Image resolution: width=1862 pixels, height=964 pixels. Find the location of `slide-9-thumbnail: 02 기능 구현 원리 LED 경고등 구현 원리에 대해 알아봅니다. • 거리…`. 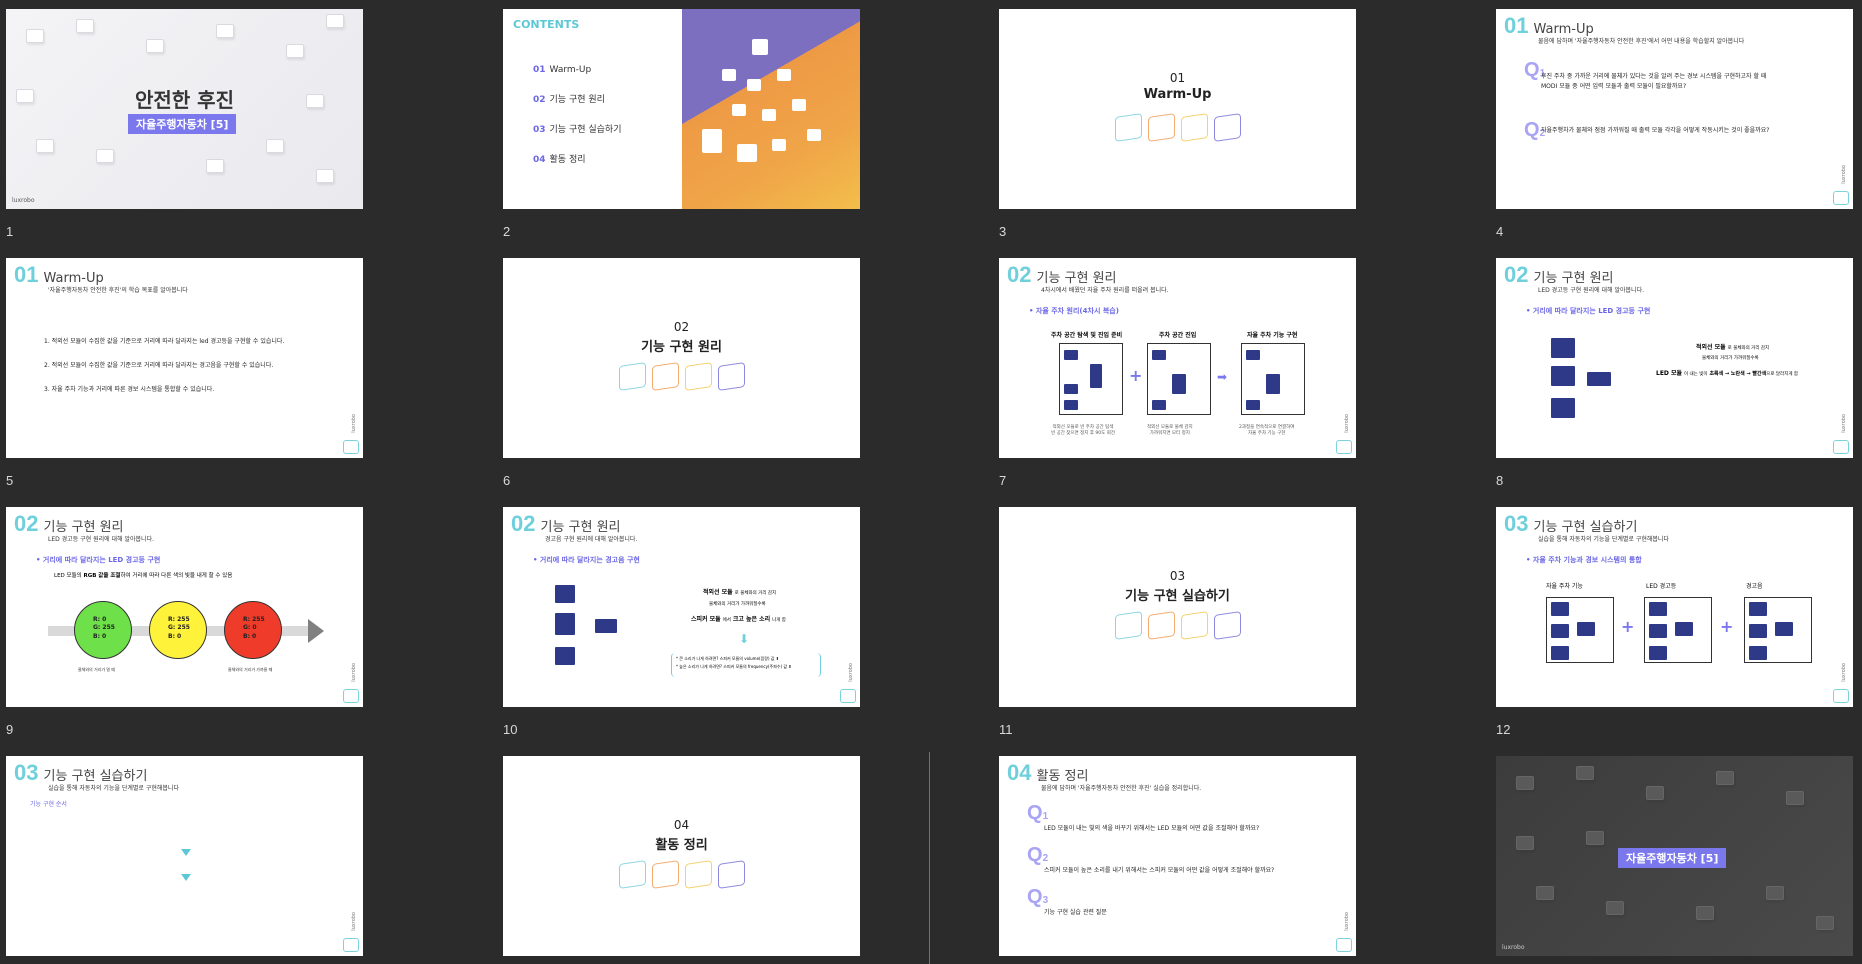

slide-9-thumbnail: 02 기능 구현 원리 LED 경고등 구현 원리에 대해 알아봅니다. • 거리… is located at coordinates (184, 607).